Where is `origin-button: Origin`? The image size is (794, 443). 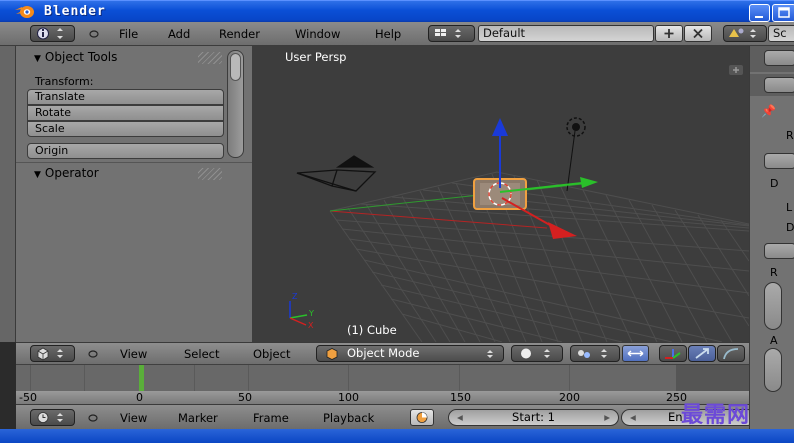 origin-button: Origin is located at coordinates (125, 151).